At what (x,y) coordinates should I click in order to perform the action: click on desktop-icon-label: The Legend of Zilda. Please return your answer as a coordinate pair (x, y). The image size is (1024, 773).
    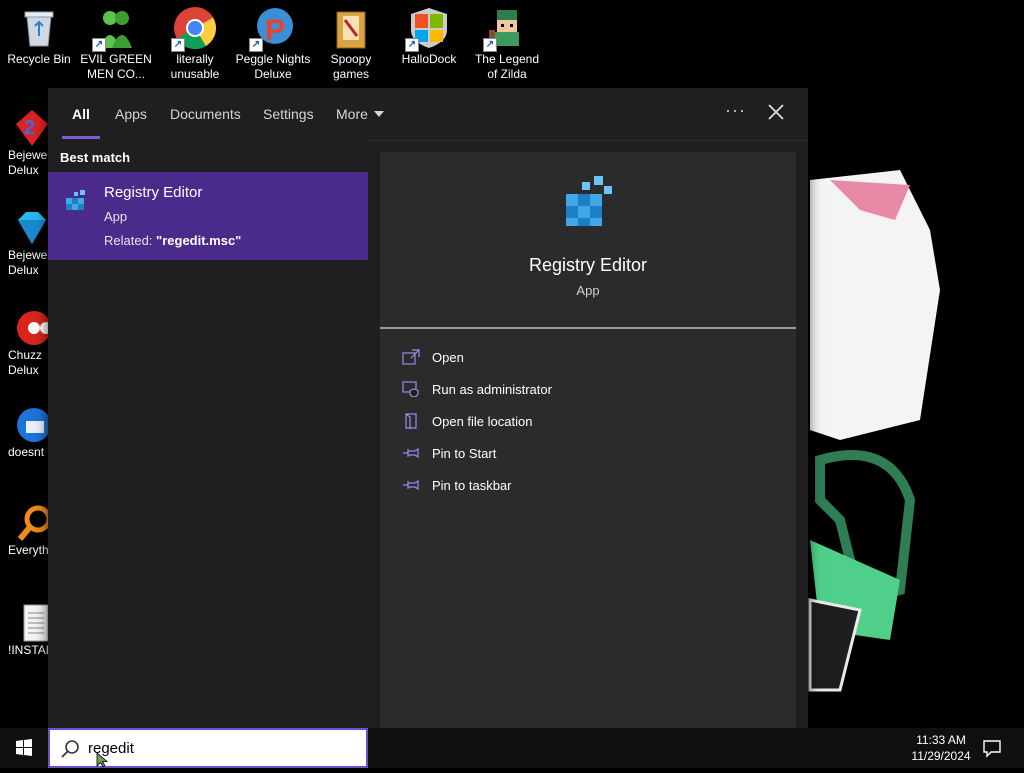
    Looking at the image, I should click on (507, 66).